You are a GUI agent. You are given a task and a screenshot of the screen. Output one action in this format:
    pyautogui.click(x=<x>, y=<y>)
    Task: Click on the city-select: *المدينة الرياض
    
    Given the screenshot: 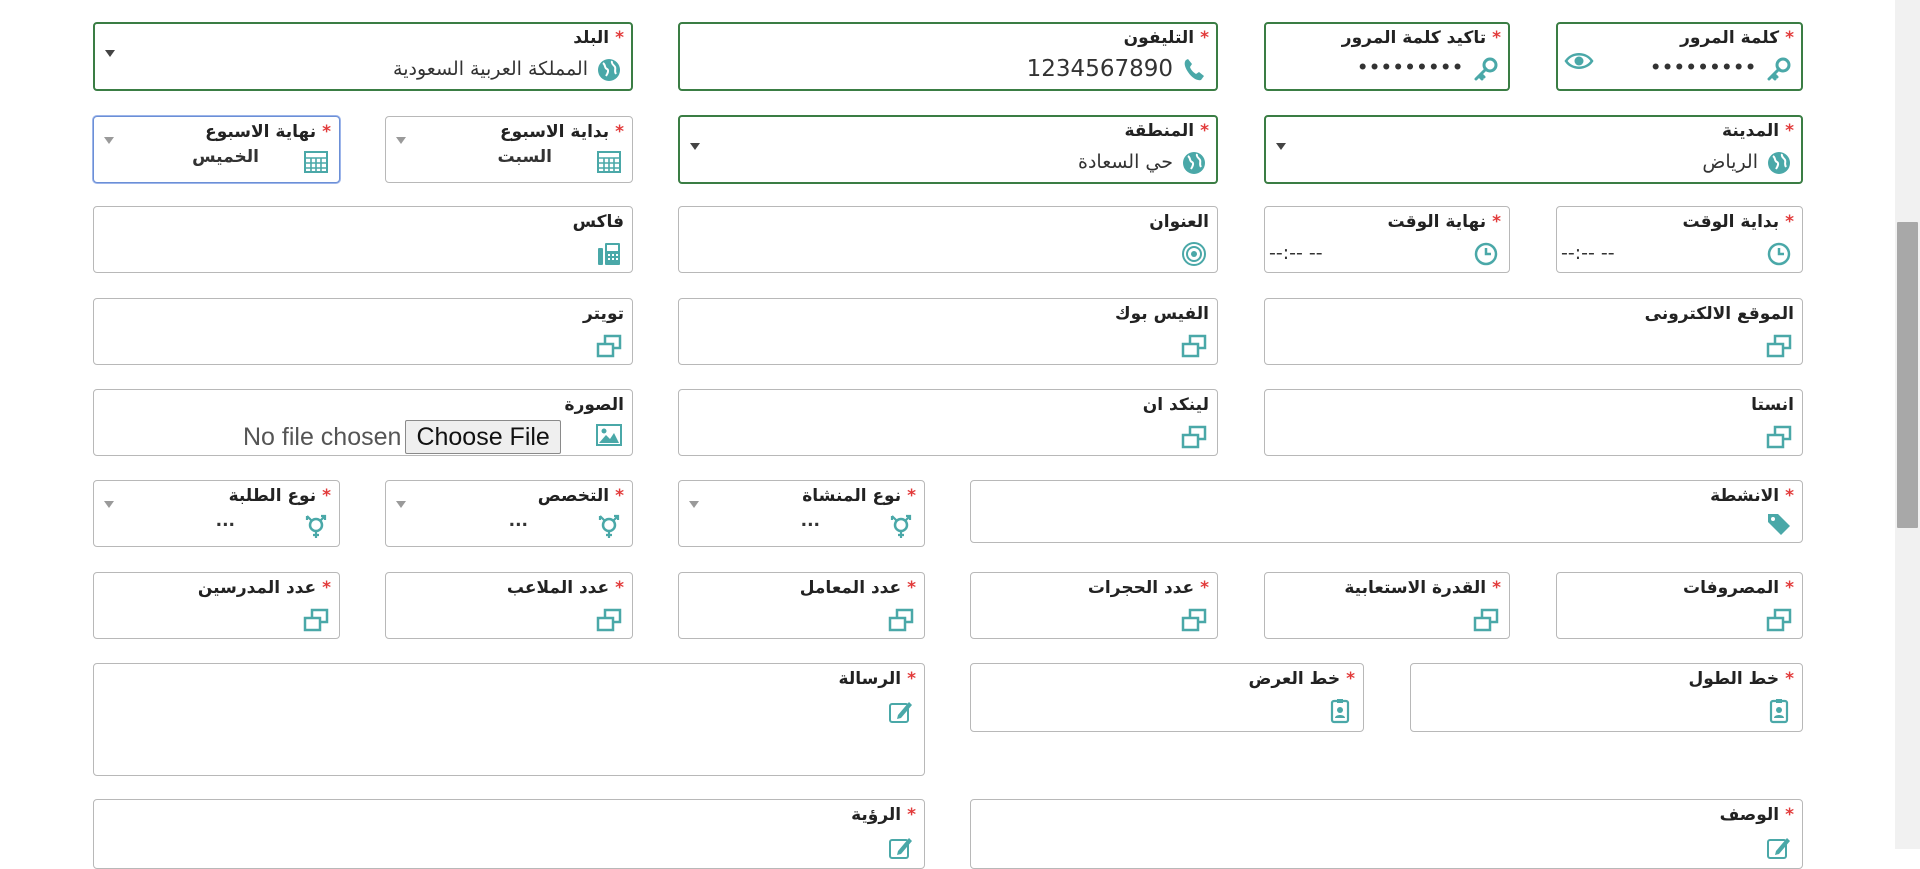 What is the action you would take?
    pyautogui.click(x=1533, y=149)
    